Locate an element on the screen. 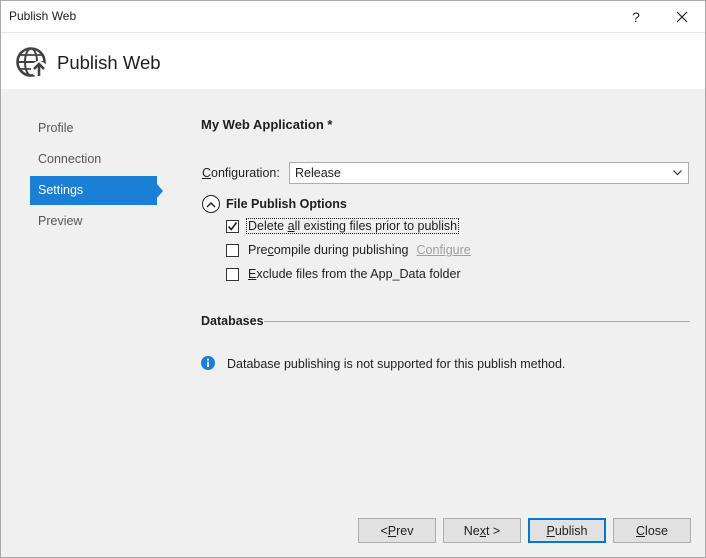  option-exclude-app-data: Exclude files from the App_Data folder is located at coordinates (344, 274).